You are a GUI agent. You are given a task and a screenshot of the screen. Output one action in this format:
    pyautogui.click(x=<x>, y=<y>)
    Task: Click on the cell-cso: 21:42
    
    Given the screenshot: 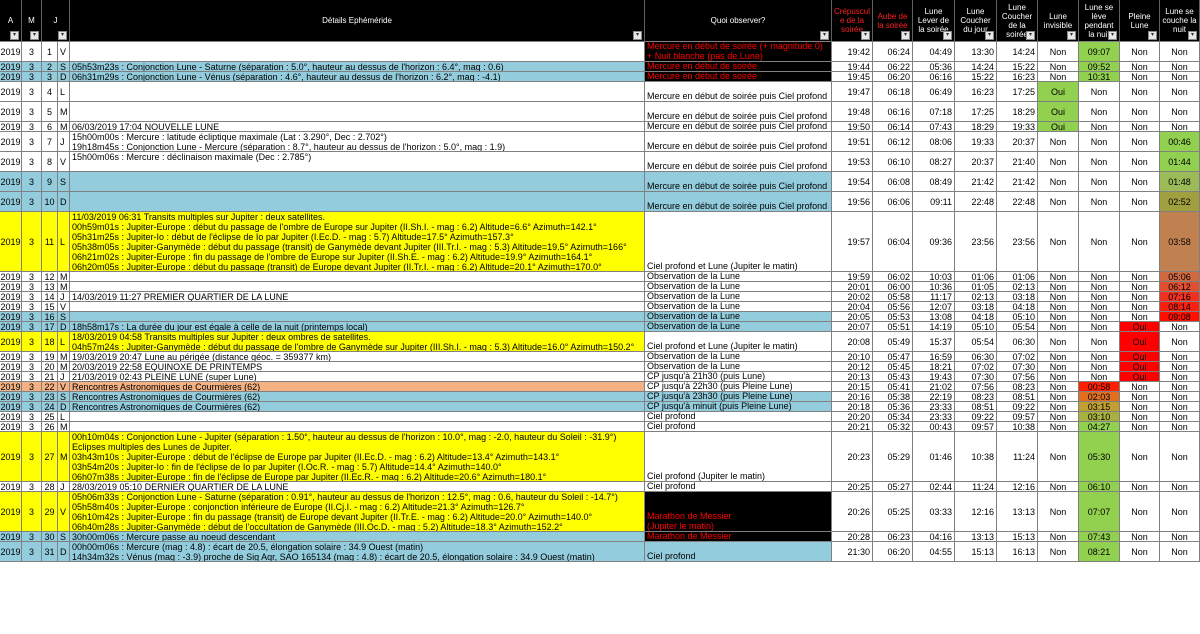 What is the action you would take?
    pyautogui.click(x=1017, y=182)
    